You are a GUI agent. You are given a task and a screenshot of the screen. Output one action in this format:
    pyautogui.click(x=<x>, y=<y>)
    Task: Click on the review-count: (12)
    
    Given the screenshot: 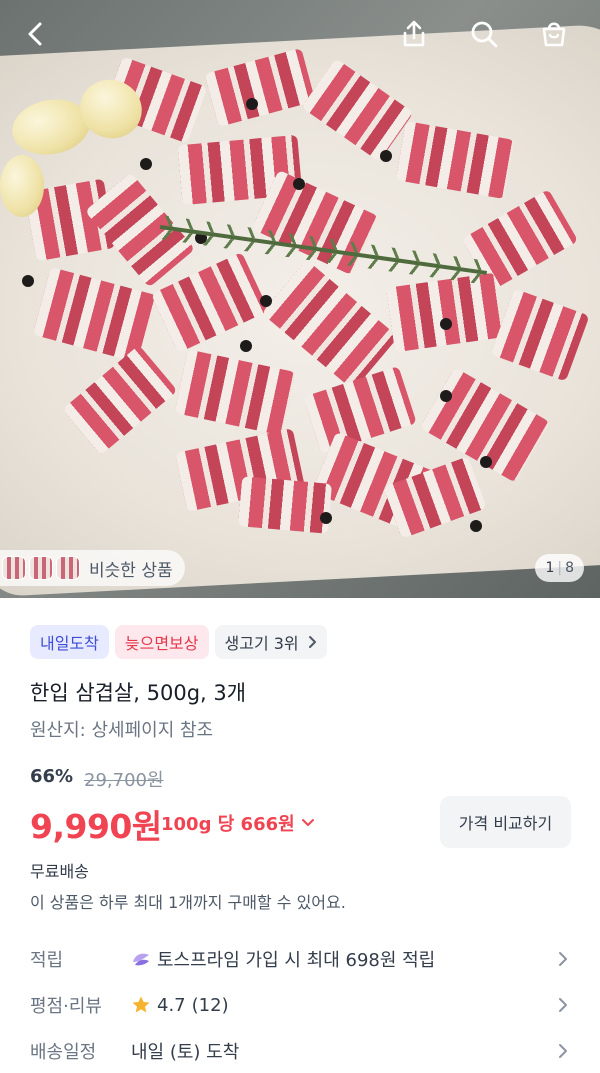 What is the action you would take?
    pyautogui.click(x=210, y=1005)
    